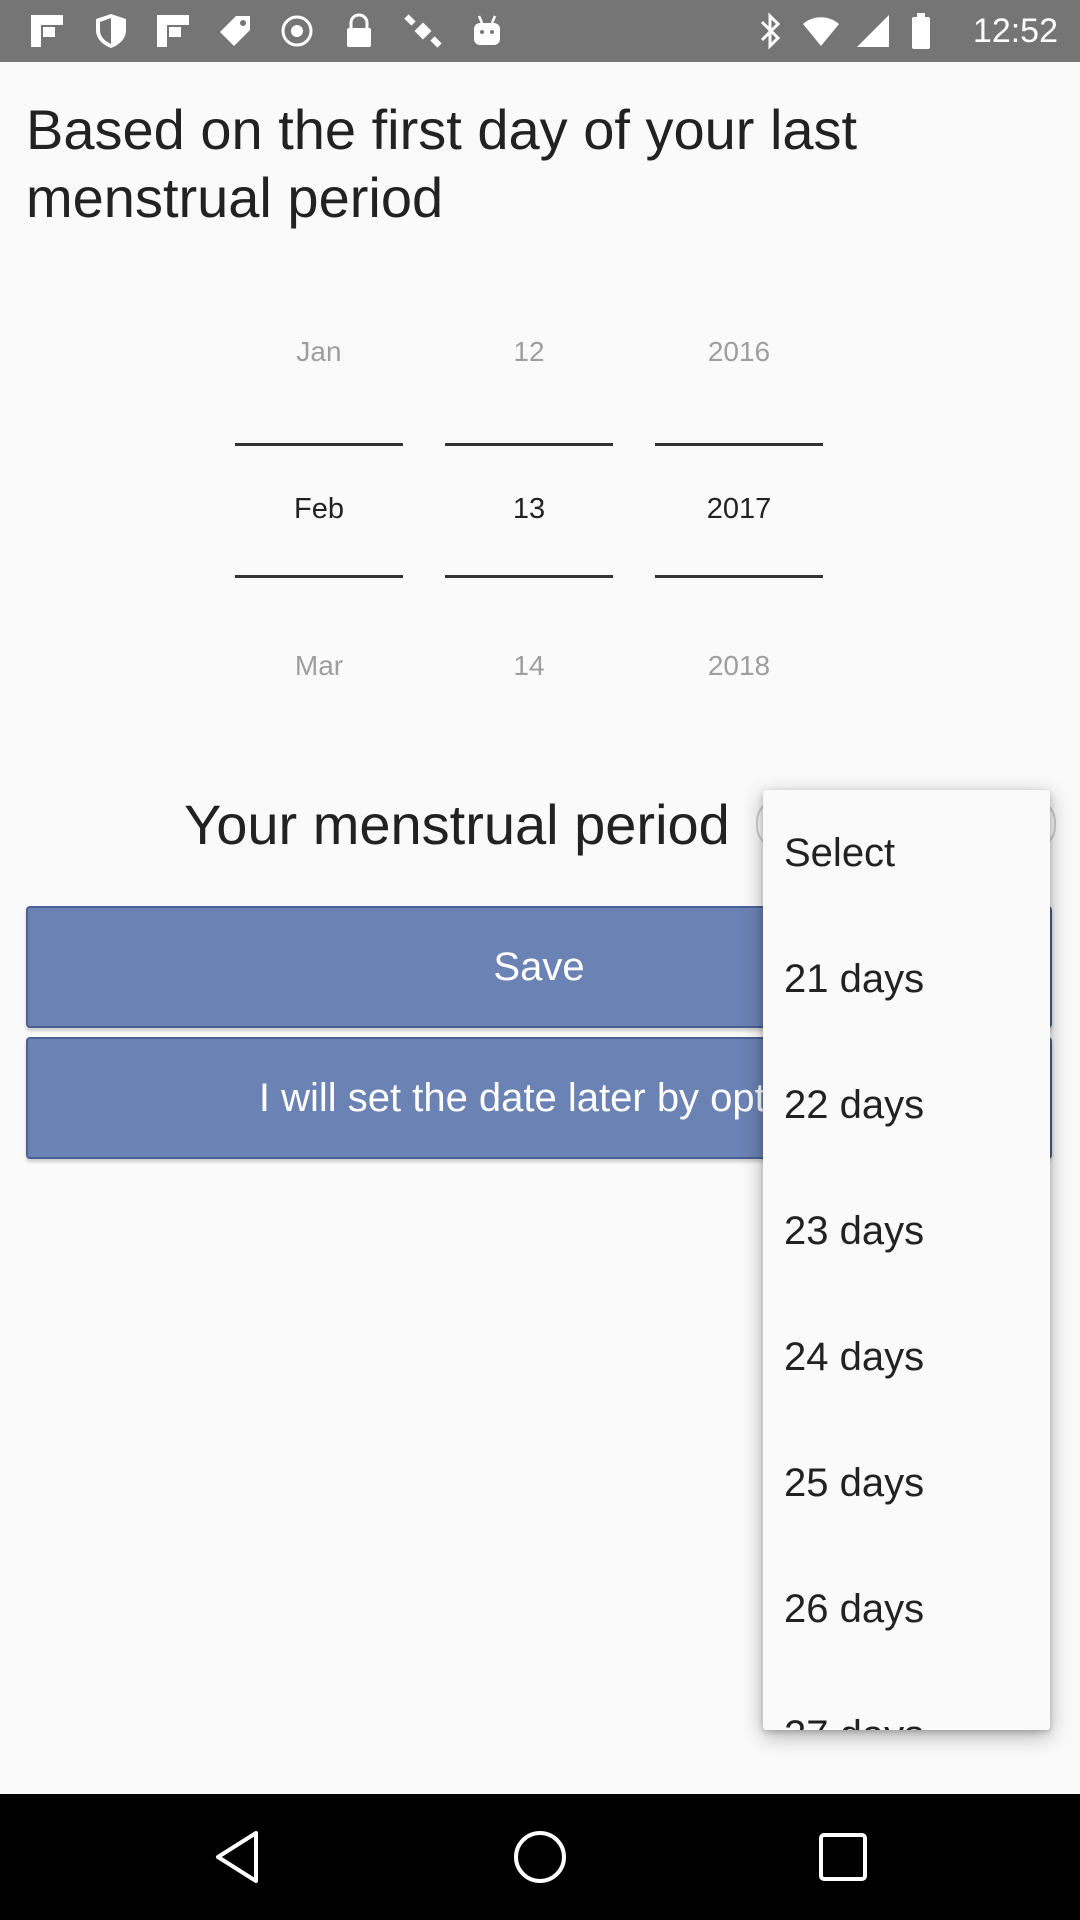 The width and height of the screenshot is (1080, 1920). I want to click on dropdown-option: 27 days, so click(906, 1701).